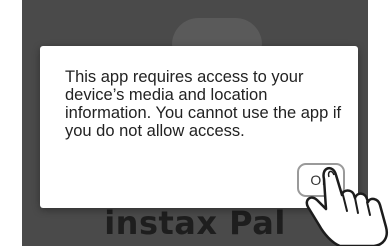 The height and width of the screenshot is (246, 390). I want to click on background-device-shape, so click(217, 33).